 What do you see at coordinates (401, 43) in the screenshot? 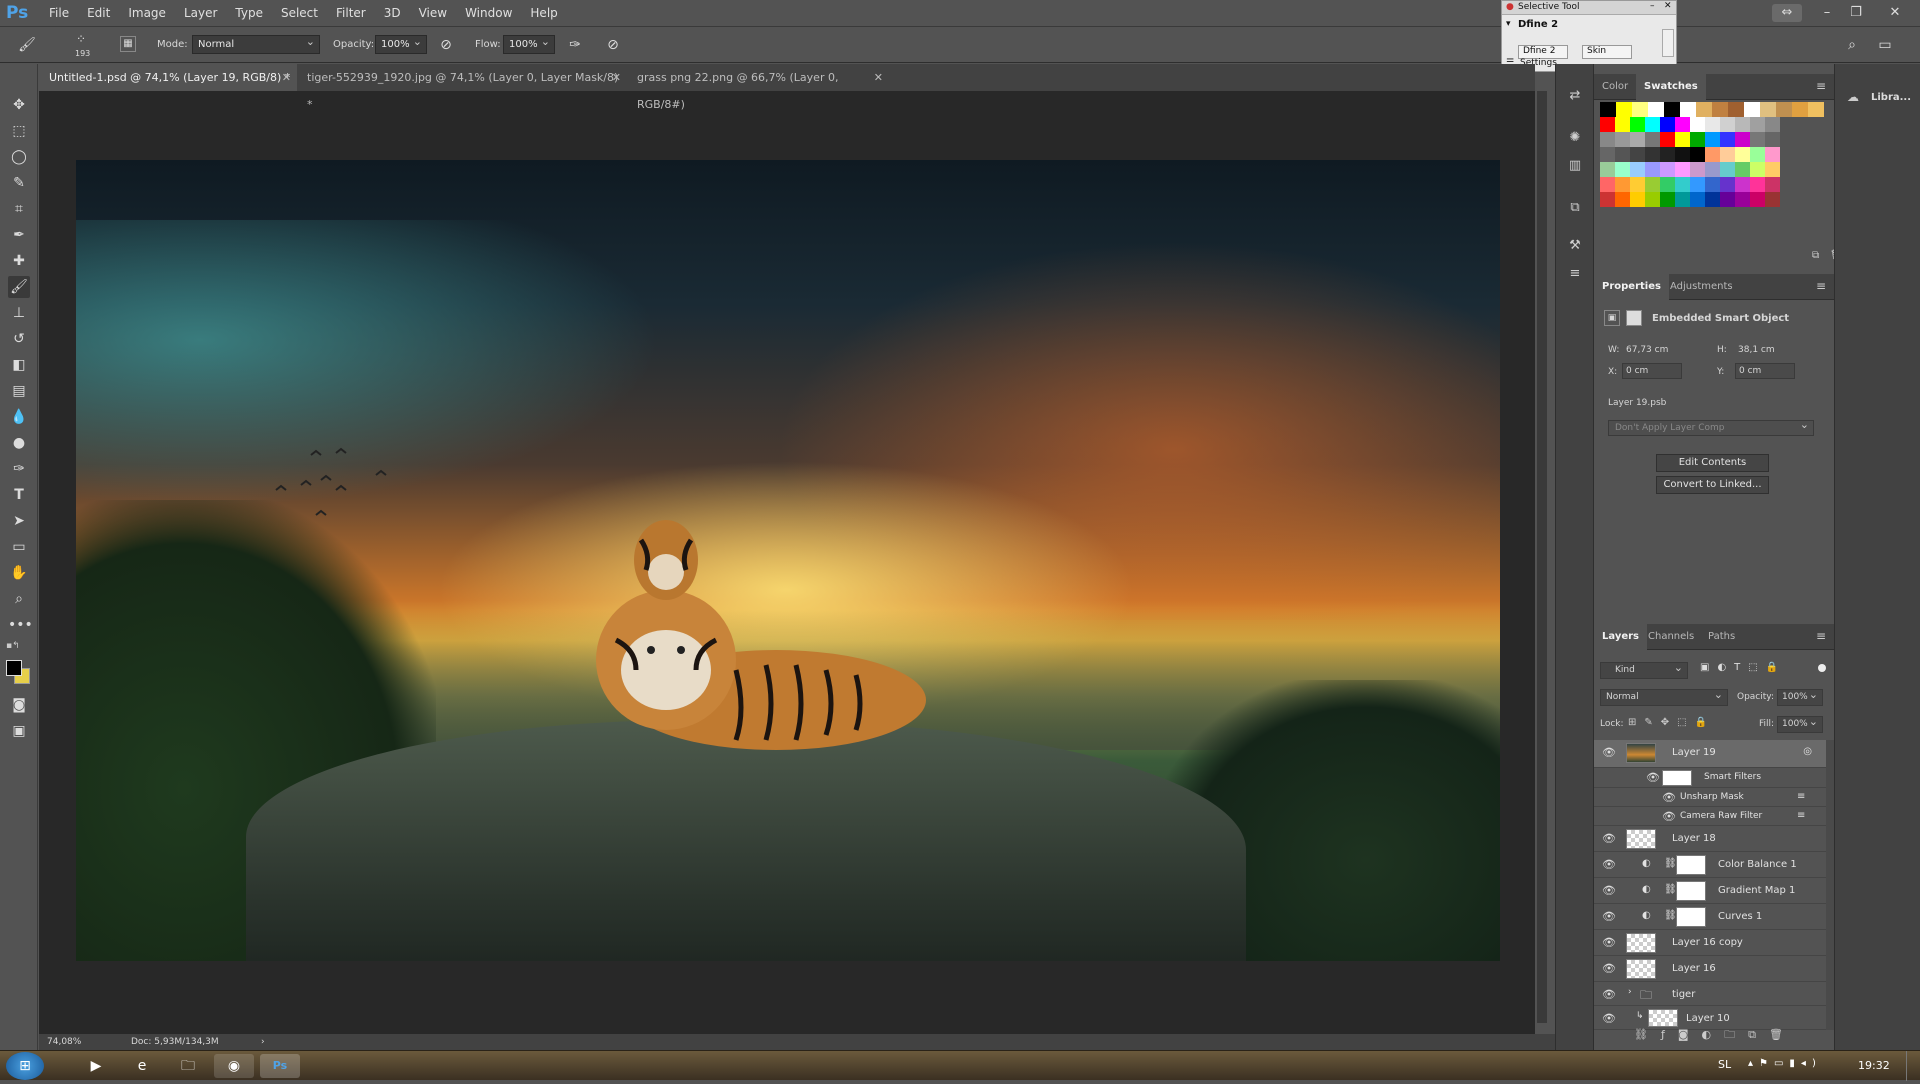
I see `opacity-field: 100%` at bounding box center [401, 43].